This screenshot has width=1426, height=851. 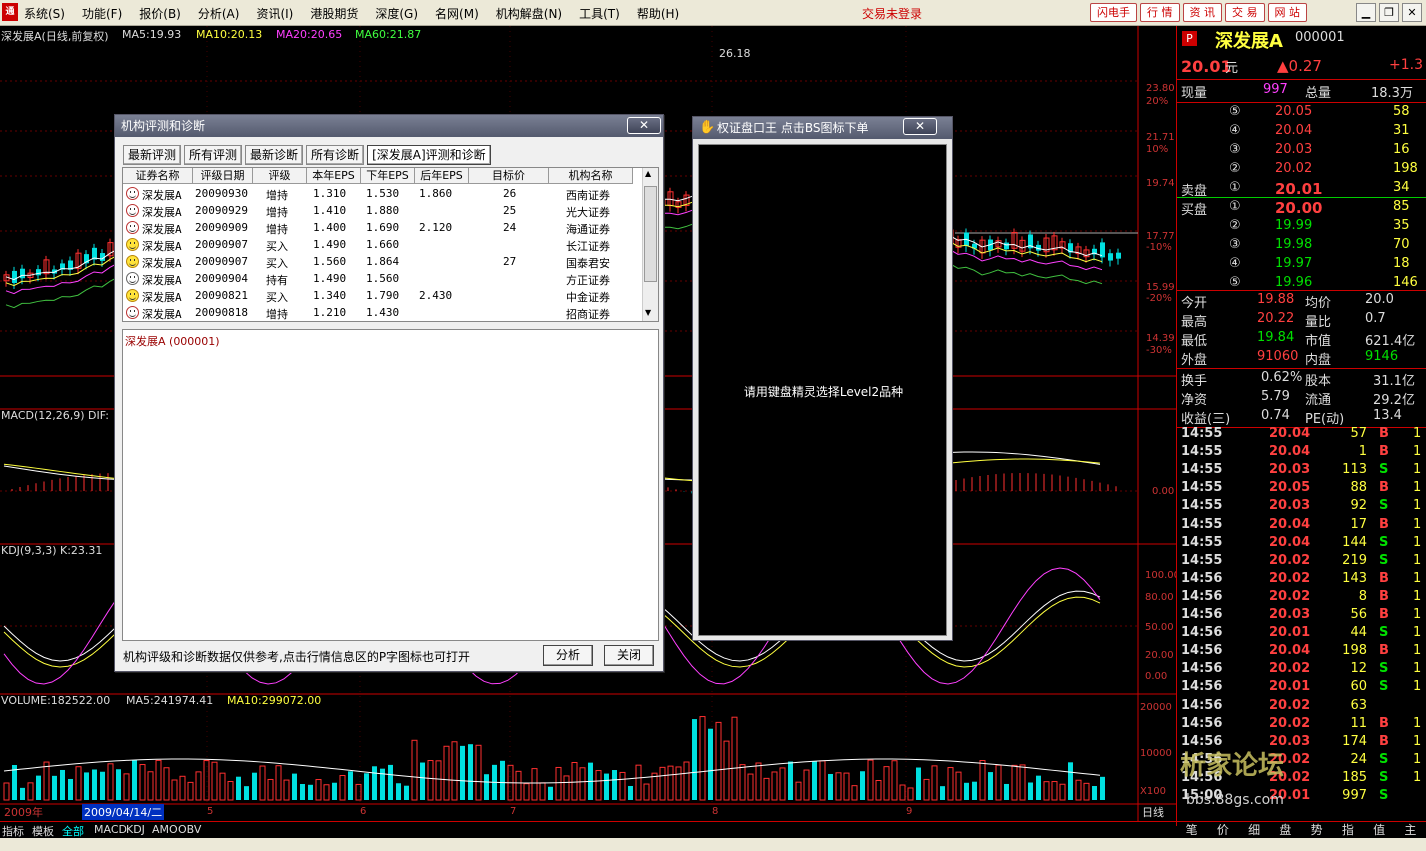 I want to click on quote-panel-tabs: 笔价细盘势指值主, so click(x=1301, y=830).